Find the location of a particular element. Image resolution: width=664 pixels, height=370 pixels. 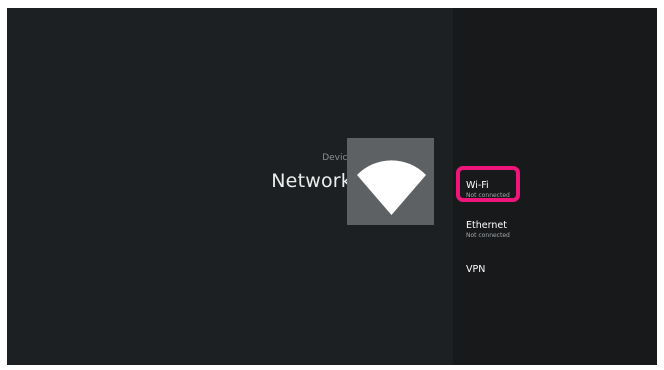

menu-item-vpn: VPN is located at coordinates (475, 270).